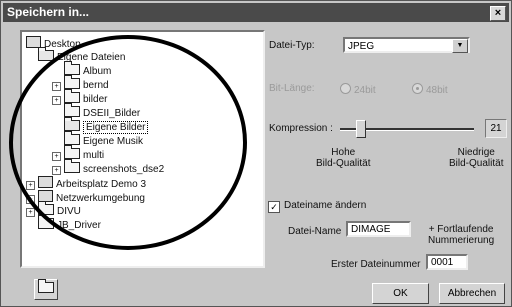 The image size is (512, 307). Describe the element at coordinates (292, 45) in the screenshot. I see `file-type-label: Datei-Typ:` at that location.